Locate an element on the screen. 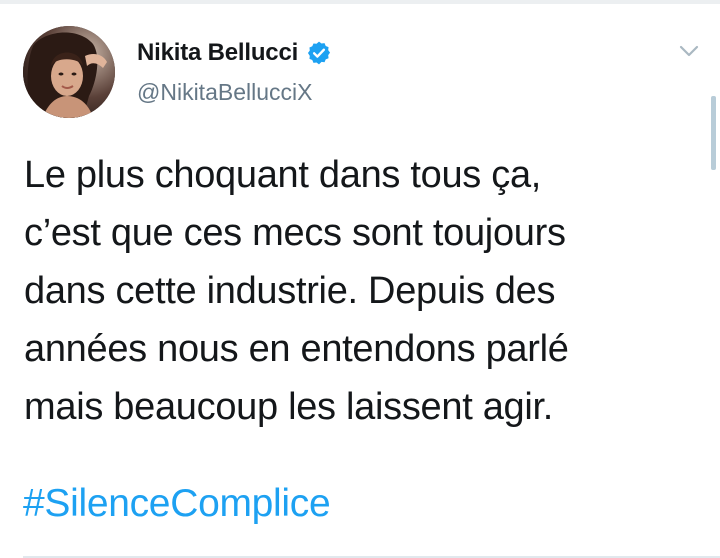 Image resolution: width=720 pixels, height=558 pixels. hashtag-link: #SilenceComplice is located at coordinates (177, 504).